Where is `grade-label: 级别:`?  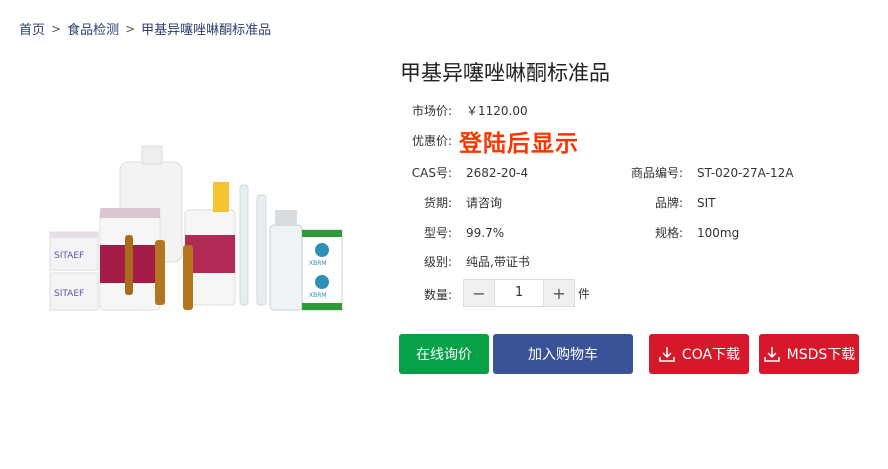
grade-label: 级别: is located at coordinates (437, 262).